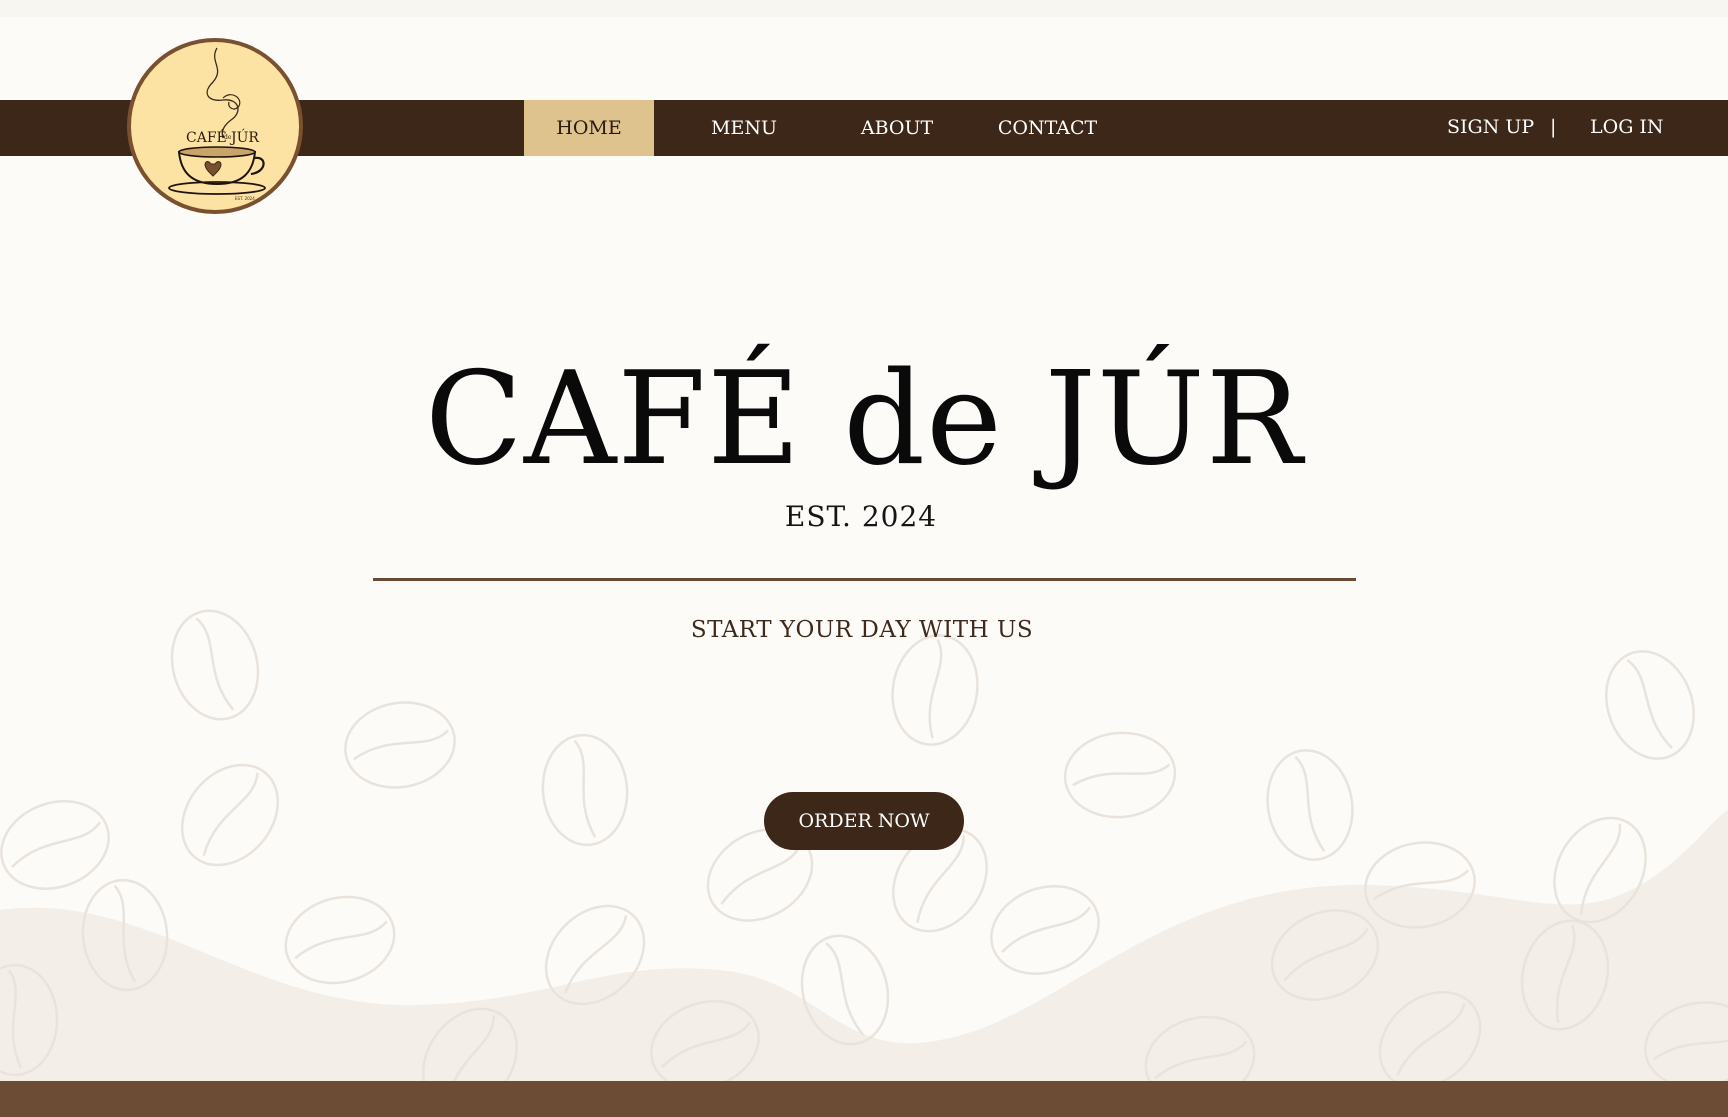 The height and width of the screenshot is (1117, 1728). Describe the element at coordinates (864, 579) in the screenshot. I see `hero-divider` at that location.